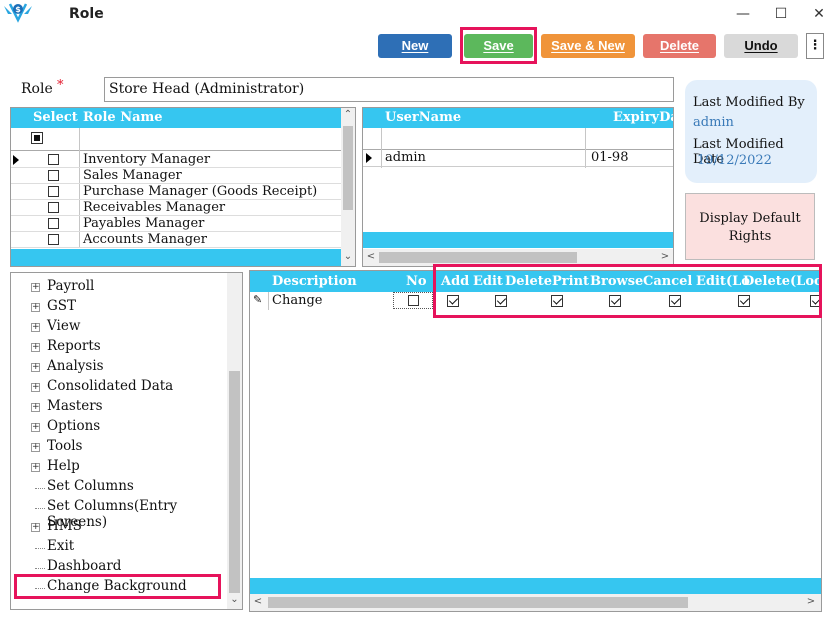 The image size is (833, 622). What do you see at coordinates (258, 299) in the screenshot?
I see `edit-row-pencil-icon: ✎` at bounding box center [258, 299].